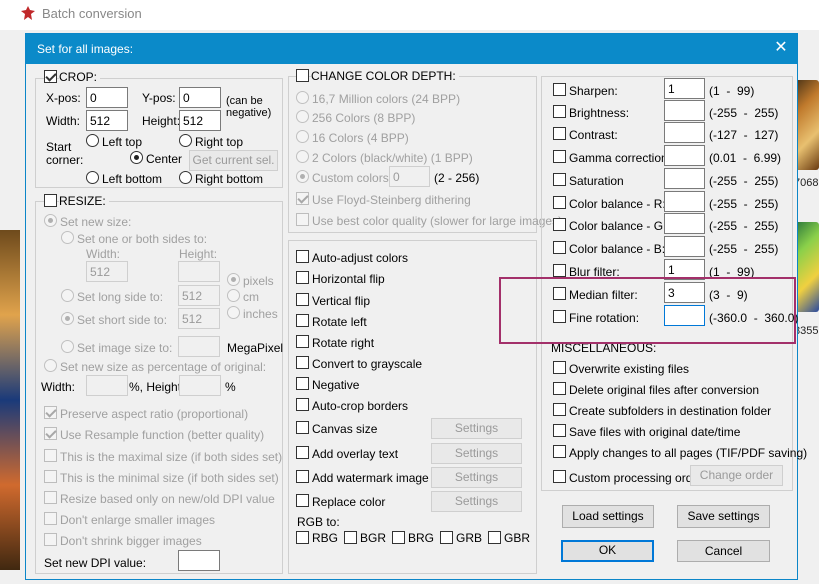 The height and width of the screenshot is (584, 819). What do you see at coordinates (302, 97) in the screenshot?
I see `color-24bpp-radio` at bounding box center [302, 97].